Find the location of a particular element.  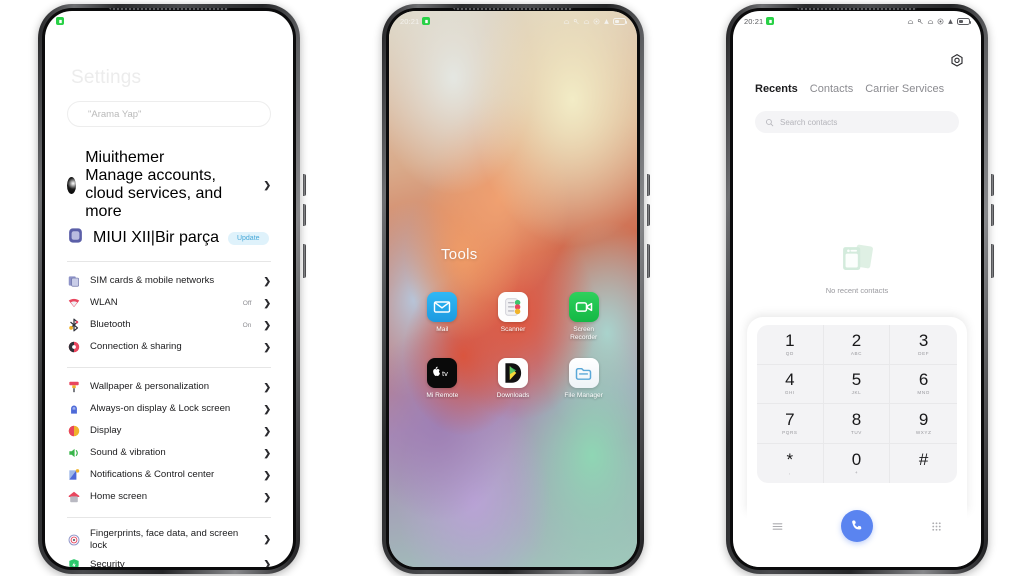

phone-call-button is located at coordinates (857, 526).